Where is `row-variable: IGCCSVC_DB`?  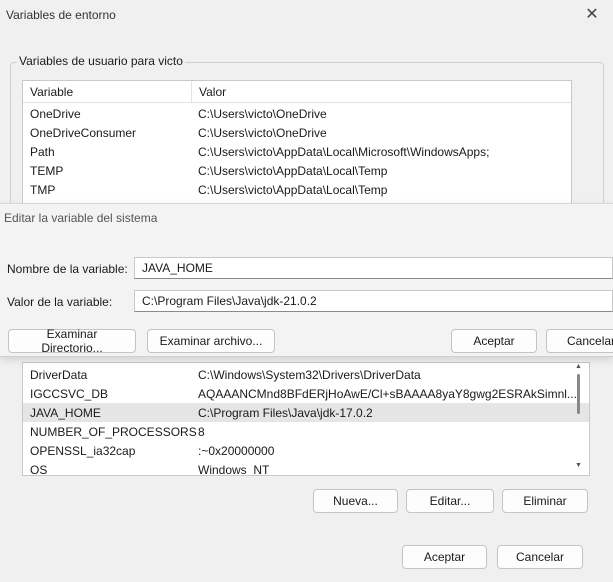 row-variable: IGCCSVC_DB is located at coordinates (69, 394).